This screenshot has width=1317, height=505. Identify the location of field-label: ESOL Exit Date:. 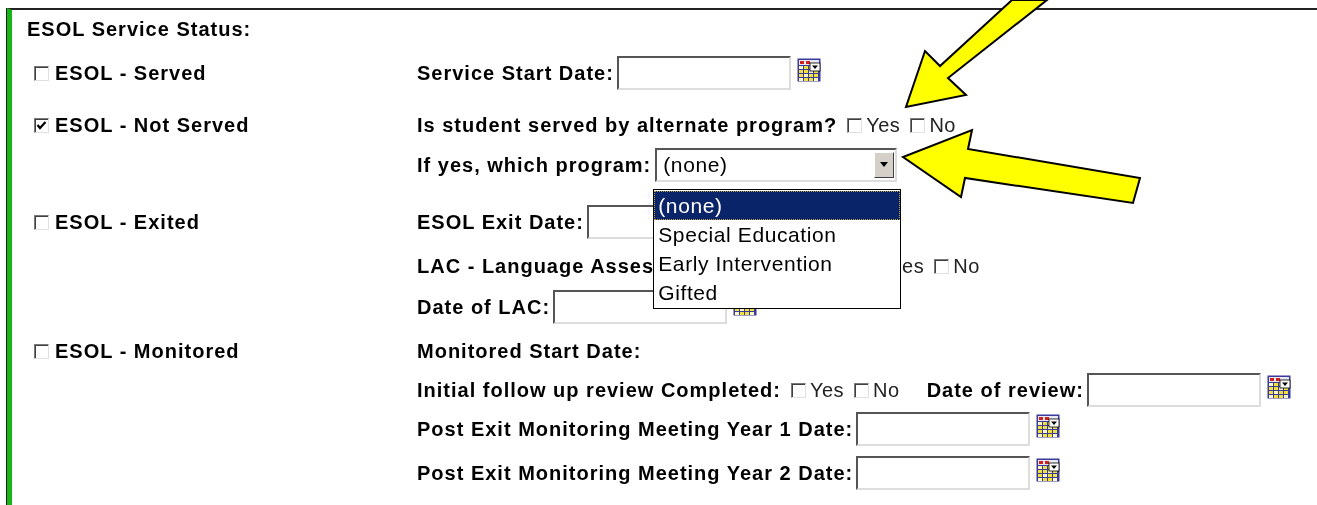
(500, 222).